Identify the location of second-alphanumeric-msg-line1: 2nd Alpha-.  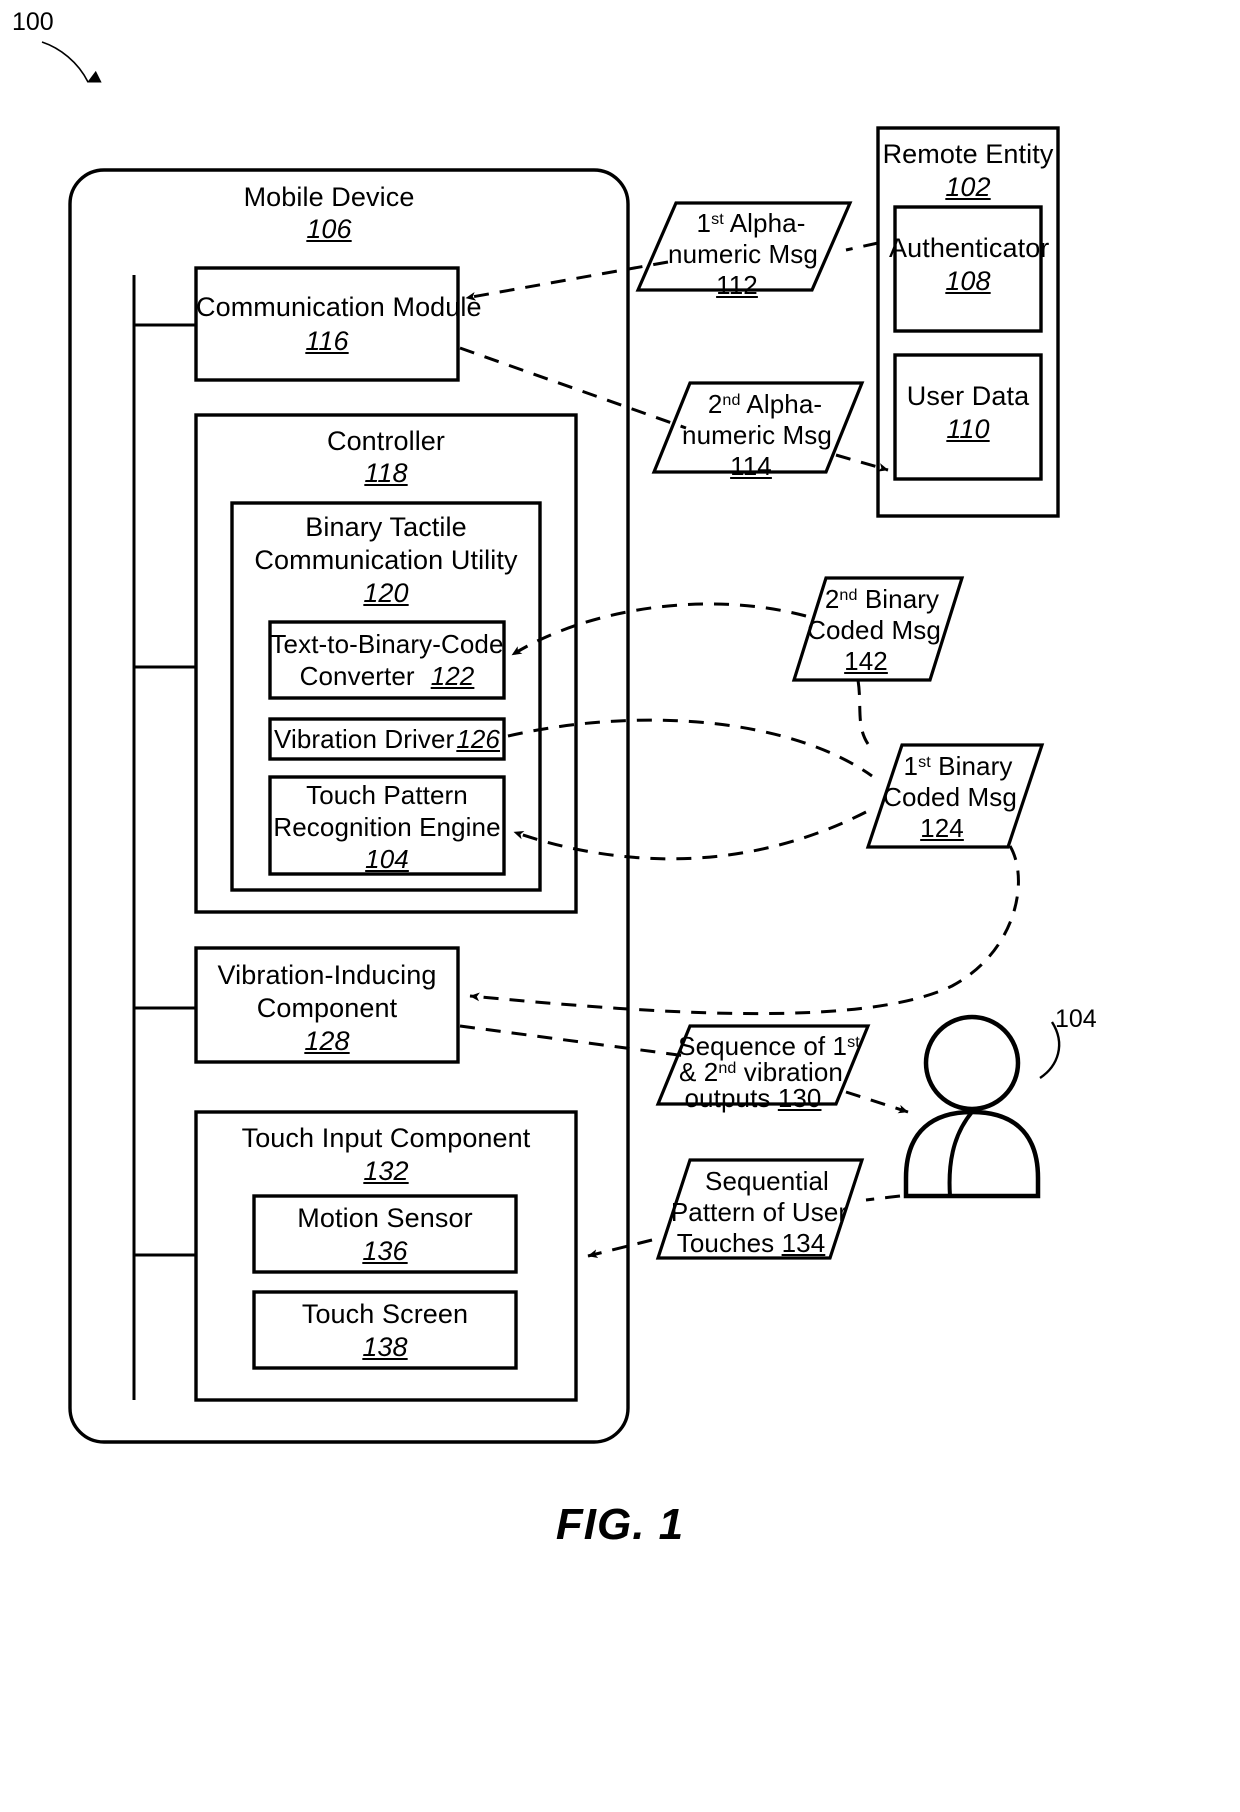
(765, 404).